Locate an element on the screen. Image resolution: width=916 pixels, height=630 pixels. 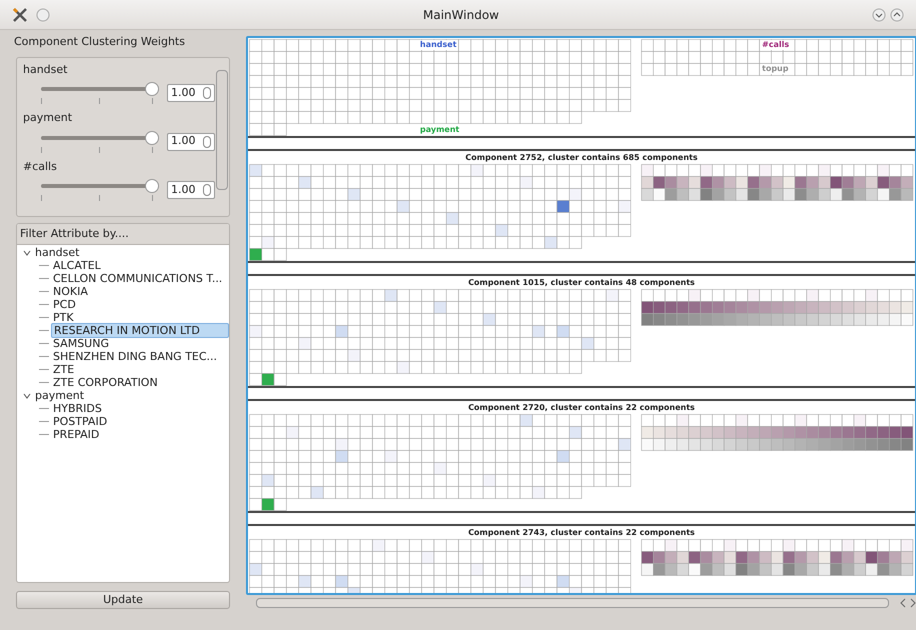
legend-label: topup is located at coordinates (775, 69).